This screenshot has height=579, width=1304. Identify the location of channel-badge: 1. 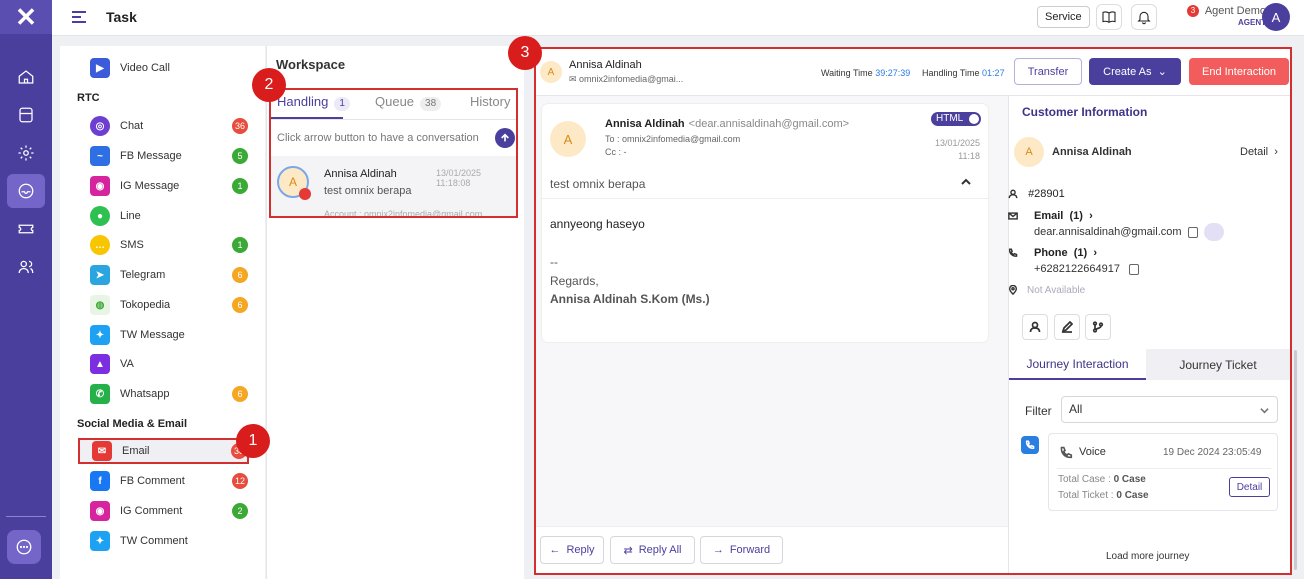
(240, 186).